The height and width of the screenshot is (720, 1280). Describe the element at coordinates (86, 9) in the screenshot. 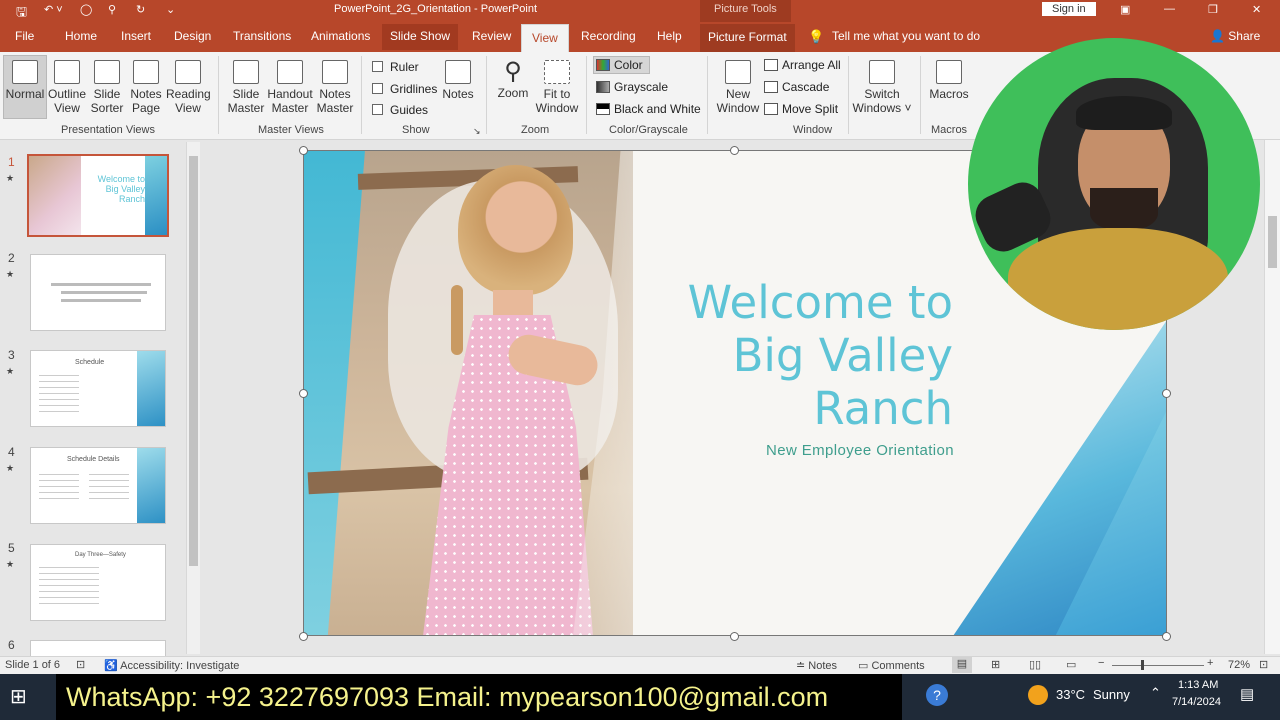

I see `redo-icon: ◯` at that location.